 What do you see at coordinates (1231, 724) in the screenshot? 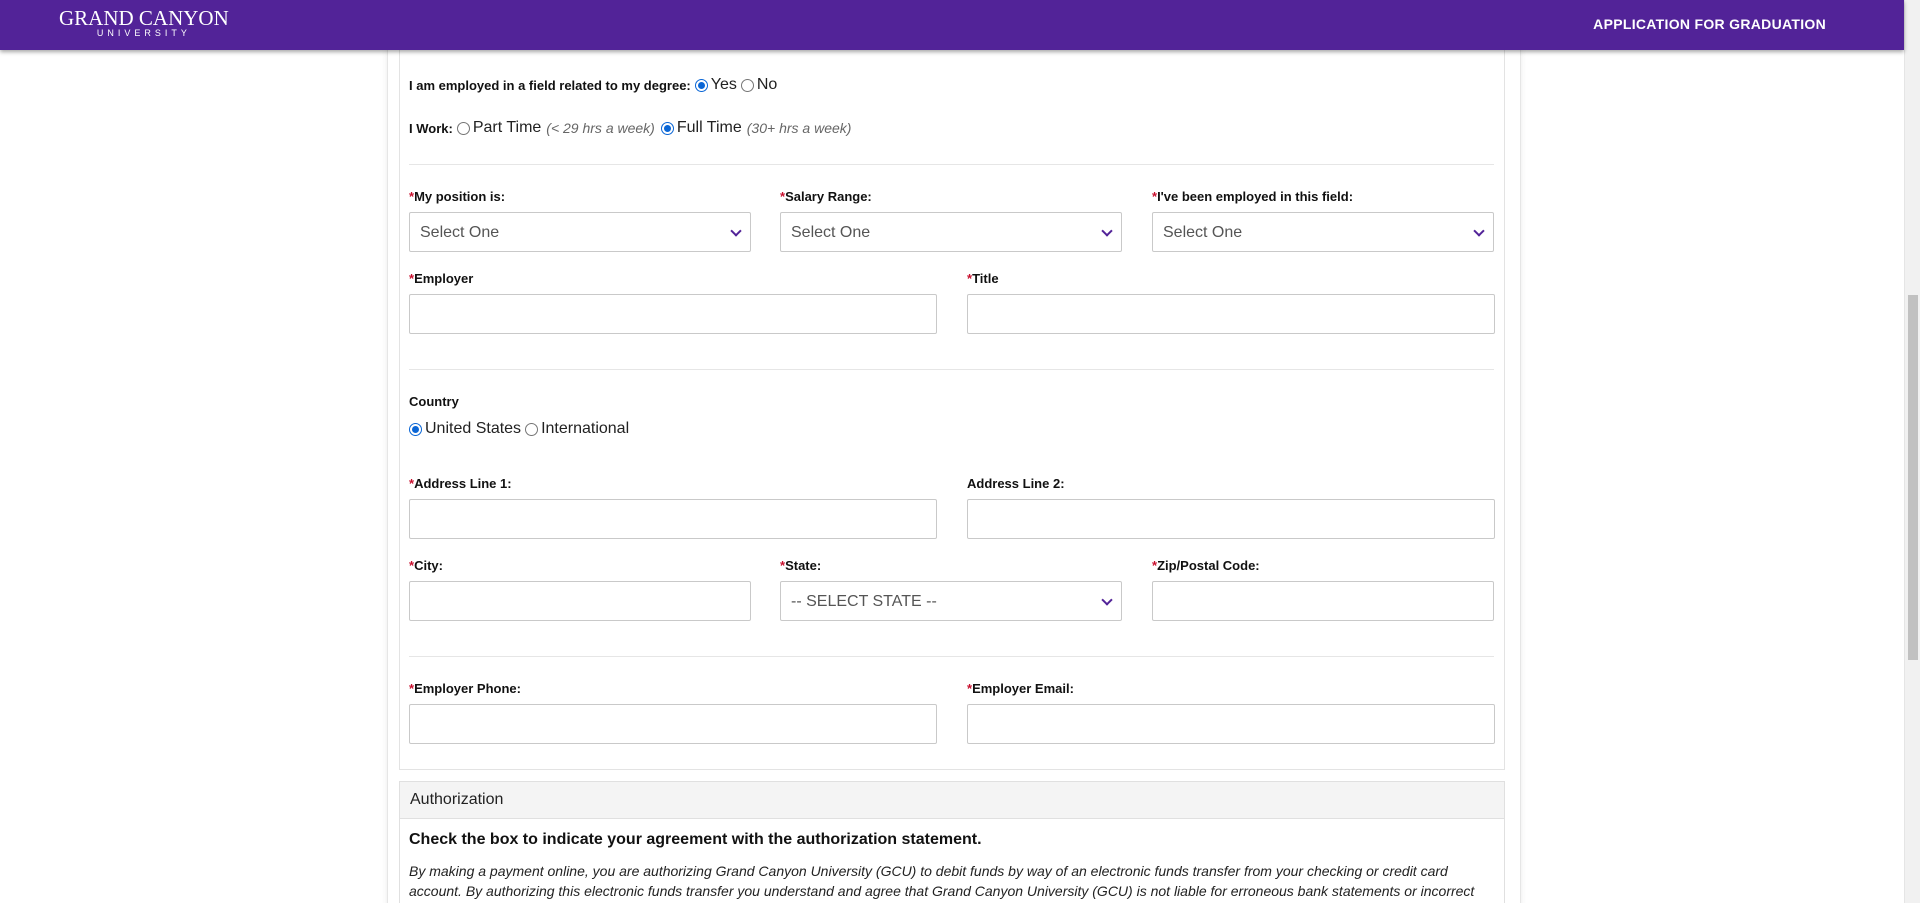
I see `employer-email-input` at bounding box center [1231, 724].